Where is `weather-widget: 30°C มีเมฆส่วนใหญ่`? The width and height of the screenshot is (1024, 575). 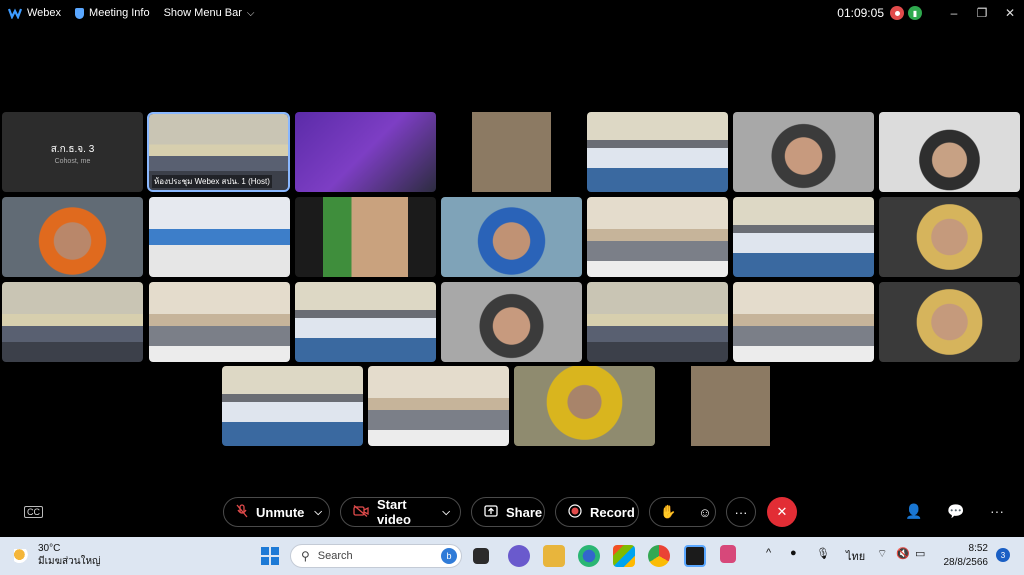 weather-widget: 30°C มีเมฆส่วนใหญ่ is located at coordinates (57, 556).